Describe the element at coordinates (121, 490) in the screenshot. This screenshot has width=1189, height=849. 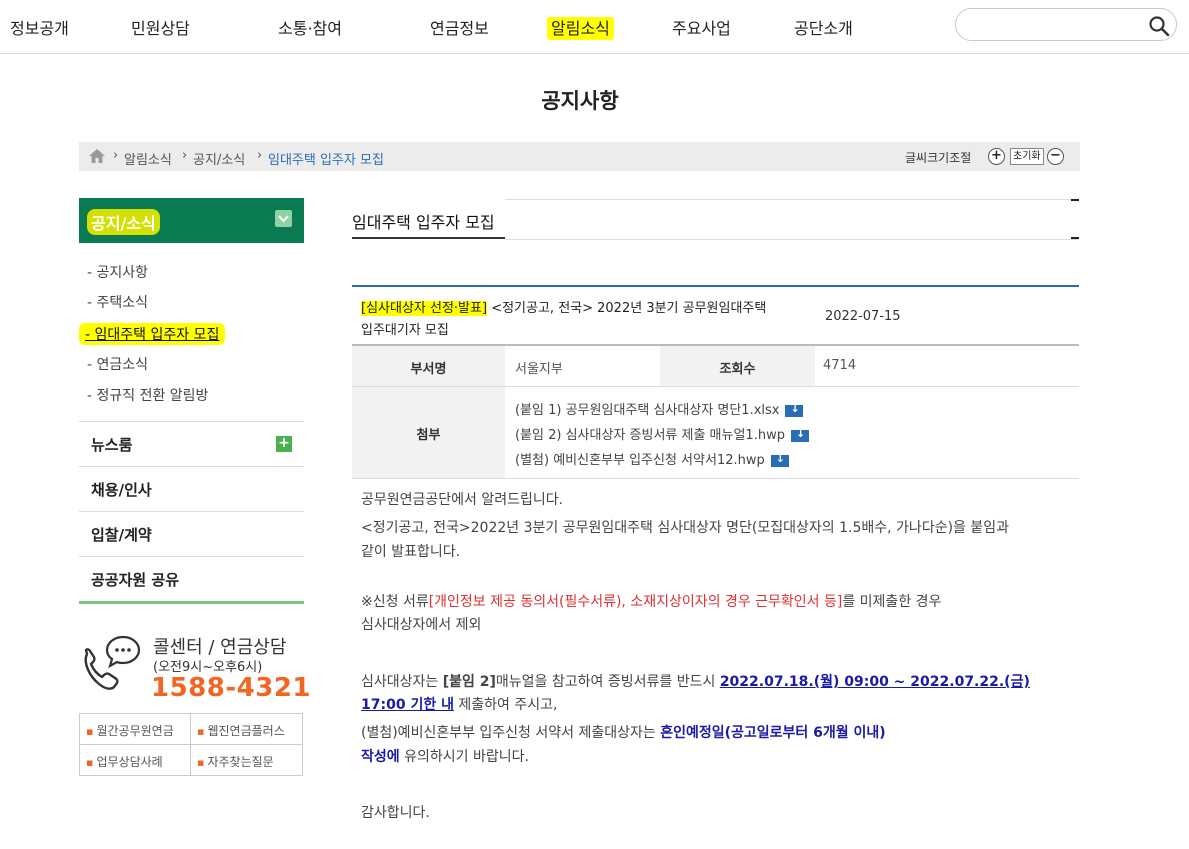
I see `sidebar-menu-label: 채용/인사` at that location.